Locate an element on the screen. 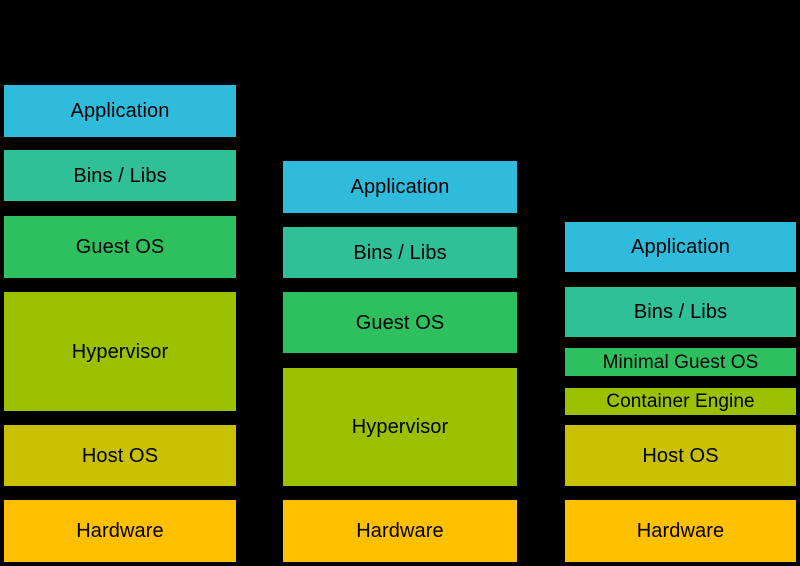  layer-box-minimal-guest-os: Minimal Guest OS is located at coordinates (680, 362).